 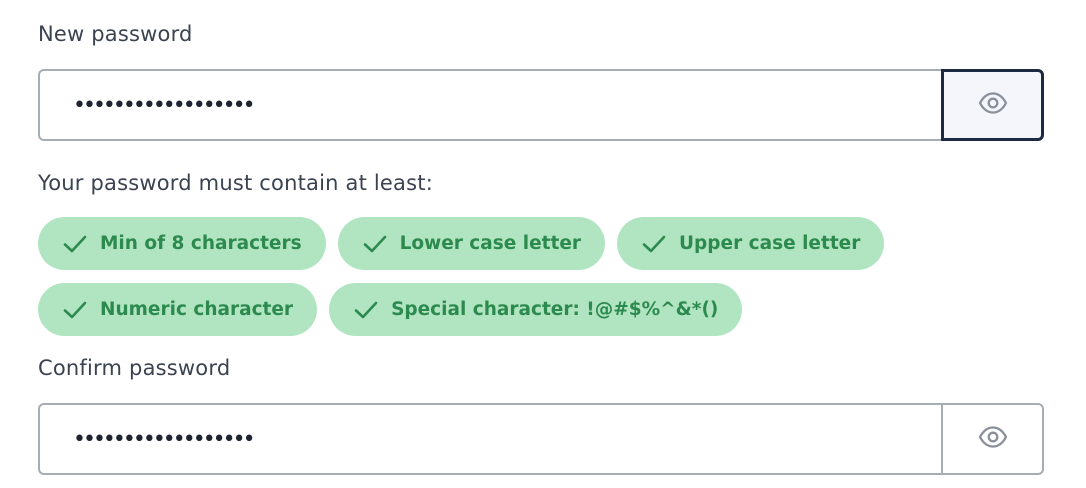 I want to click on requirement-label: Special character: !@#$%^&*(), so click(x=555, y=309).